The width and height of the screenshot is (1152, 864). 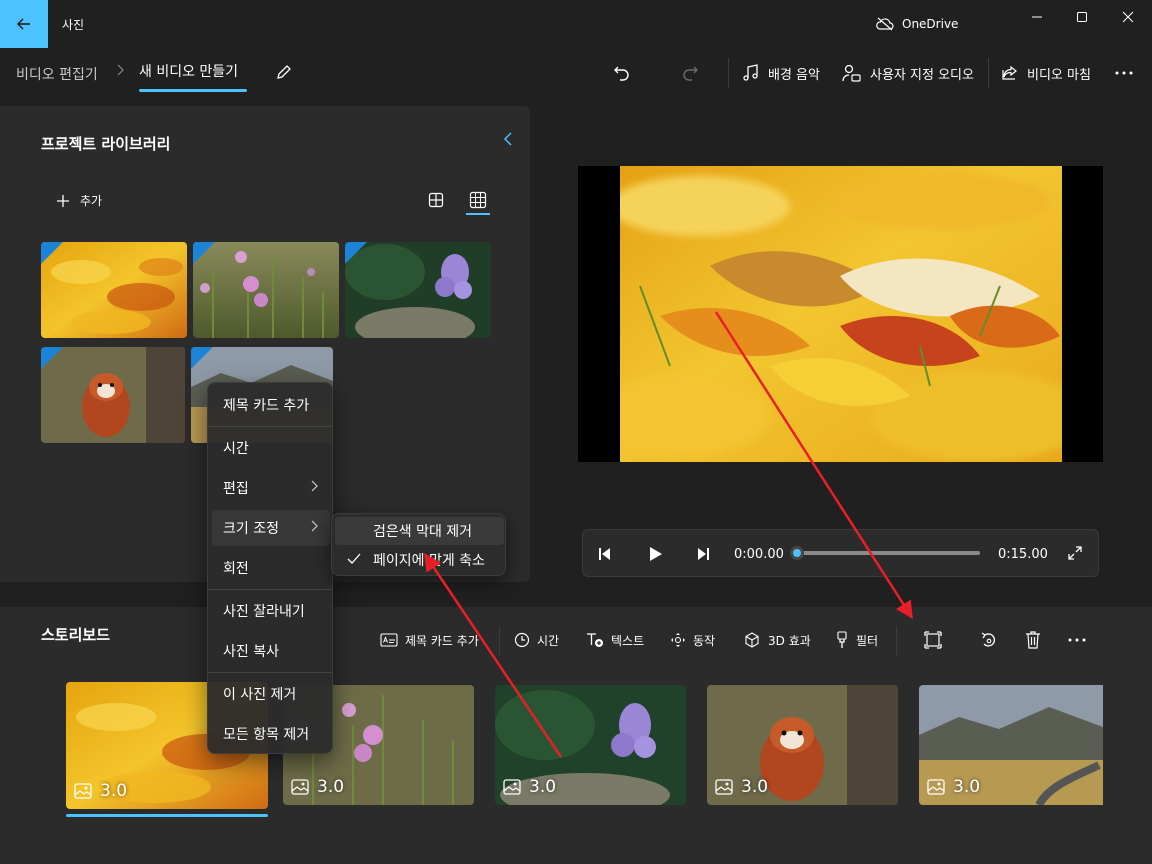 What do you see at coordinates (797, 553) in the screenshot?
I see `seek-thumb` at bounding box center [797, 553].